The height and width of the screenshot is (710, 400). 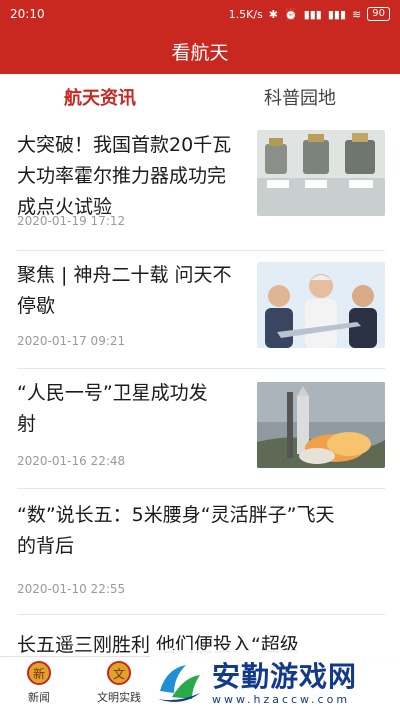 I want to click on scientists-photo-icon, so click(x=321, y=305).